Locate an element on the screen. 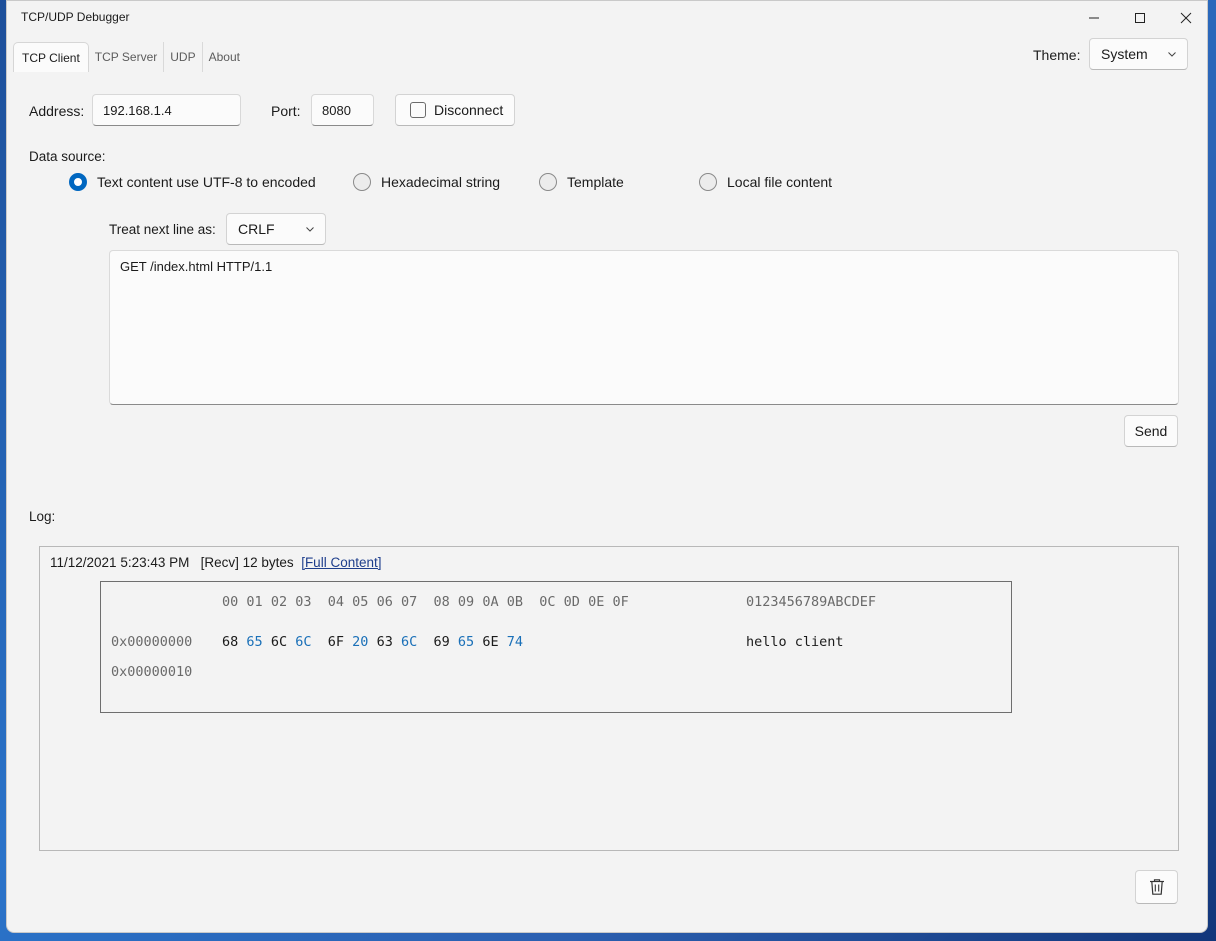 Image resolution: width=1216 pixels, height=941 pixels. hex-offset: 0x00000000 is located at coordinates (152, 642).